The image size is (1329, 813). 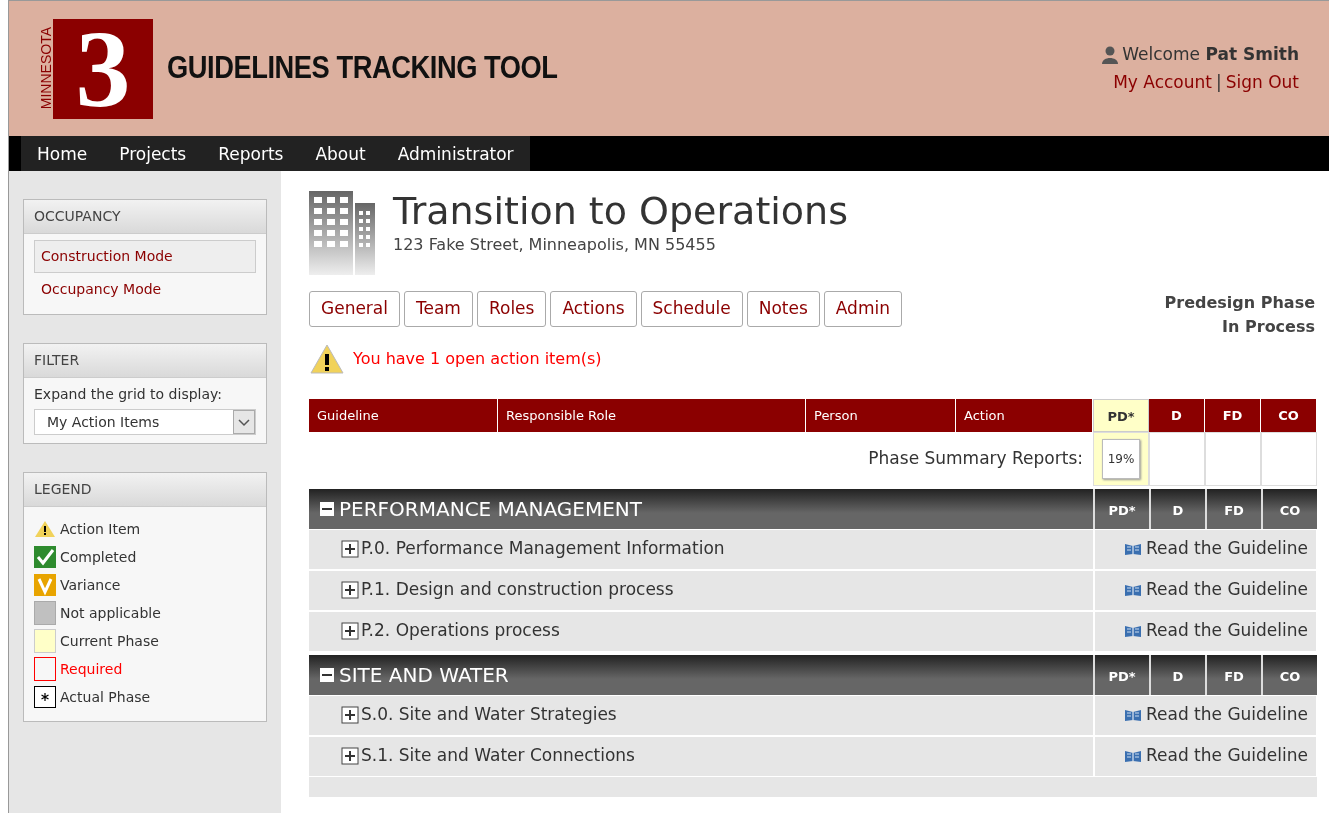 What do you see at coordinates (491, 509) in the screenshot?
I see `section-title: PERFORMANCE MANAGEMENT` at bounding box center [491, 509].